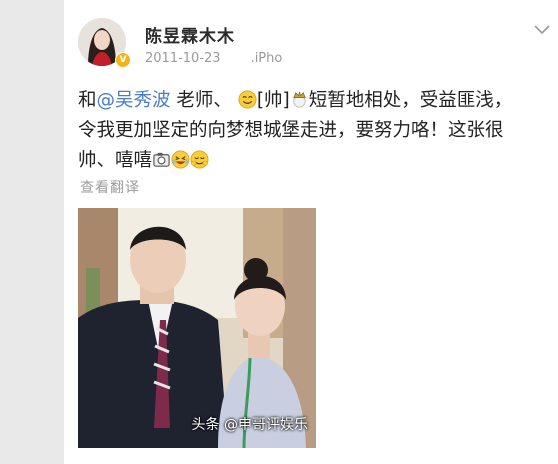 The image size is (558, 464). What do you see at coordinates (299, 99) in the screenshot?
I see `crown-emoji-icon` at bounding box center [299, 99].